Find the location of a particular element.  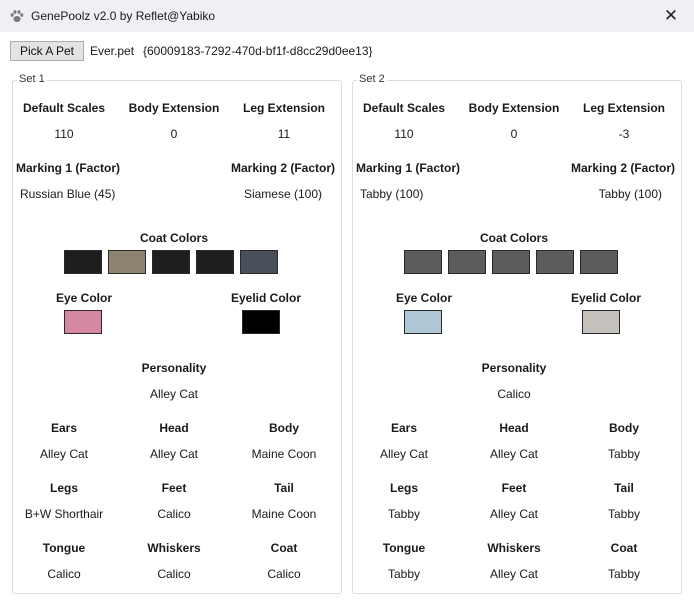

tail-value: Tabby is located at coordinates (624, 514).